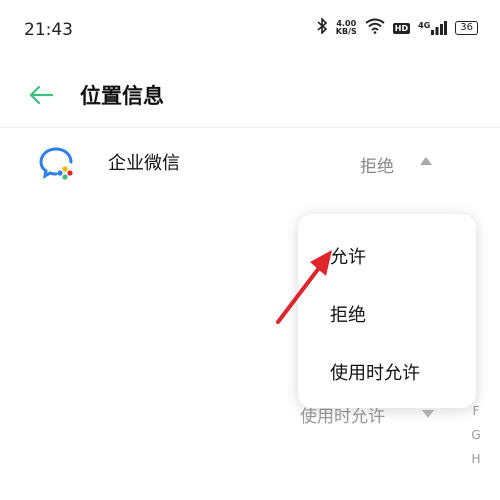  Describe the element at coordinates (426, 161) in the screenshot. I see `caret-up-icon` at that location.